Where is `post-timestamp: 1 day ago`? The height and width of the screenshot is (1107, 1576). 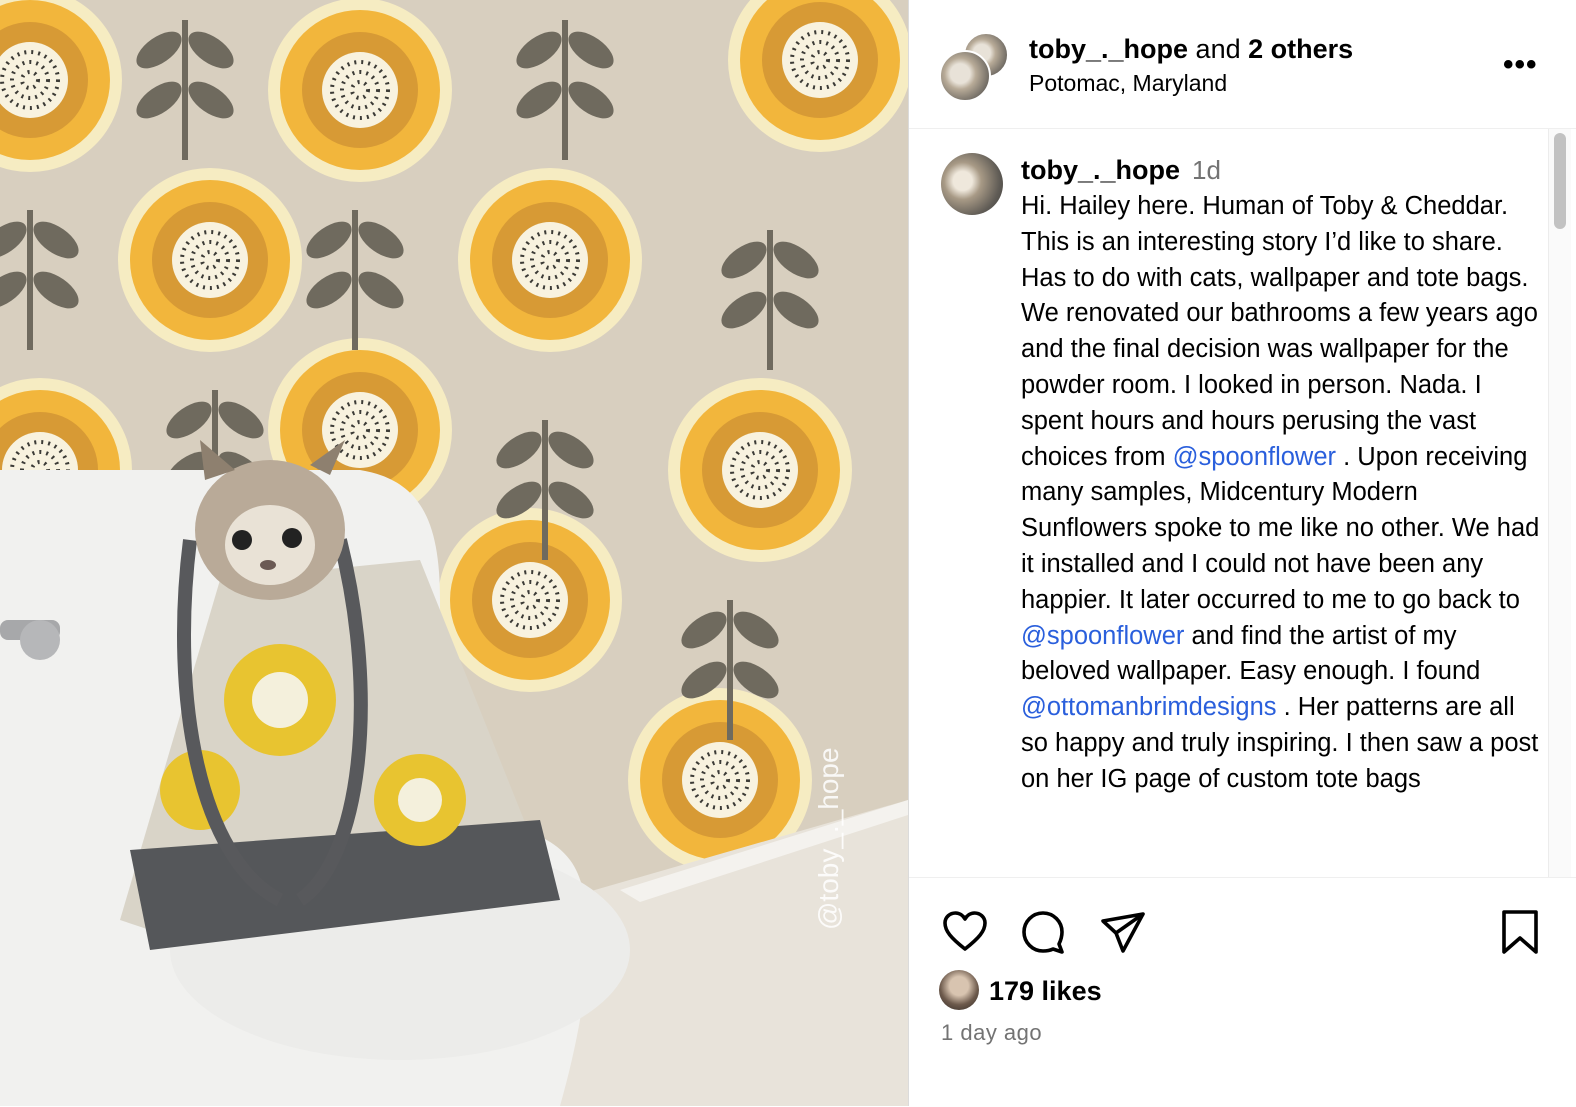 post-timestamp: 1 day ago is located at coordinates (991, 1033).